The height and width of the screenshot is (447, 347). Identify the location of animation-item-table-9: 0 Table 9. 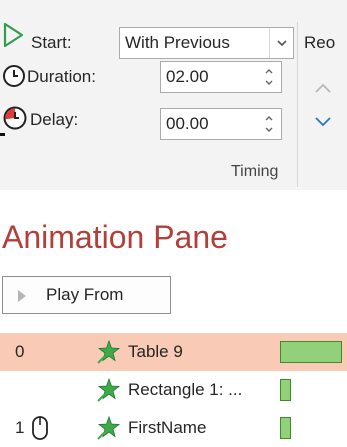
(173, 352).